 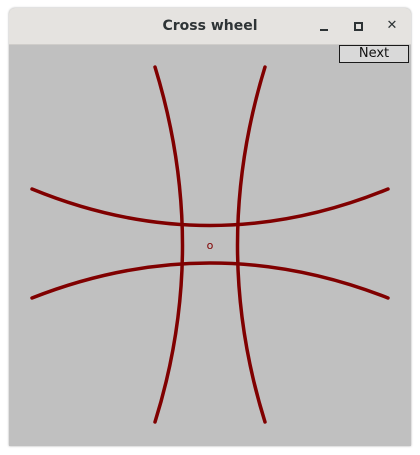 What do you see at coordinates (210, 26) in the screenshot?
I see `title-bar: Cross wheel ✕` at bounding box center [210, 26].